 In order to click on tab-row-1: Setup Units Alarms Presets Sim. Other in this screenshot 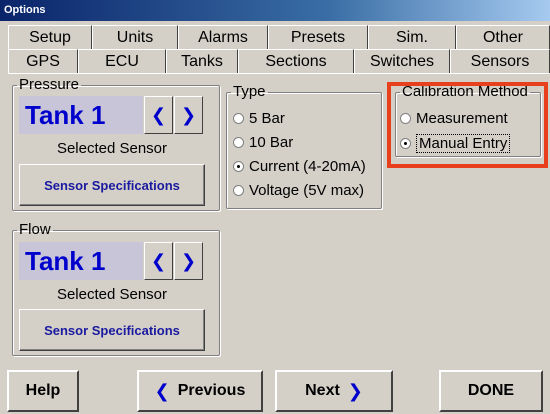, I will do `click(279, 37)`.